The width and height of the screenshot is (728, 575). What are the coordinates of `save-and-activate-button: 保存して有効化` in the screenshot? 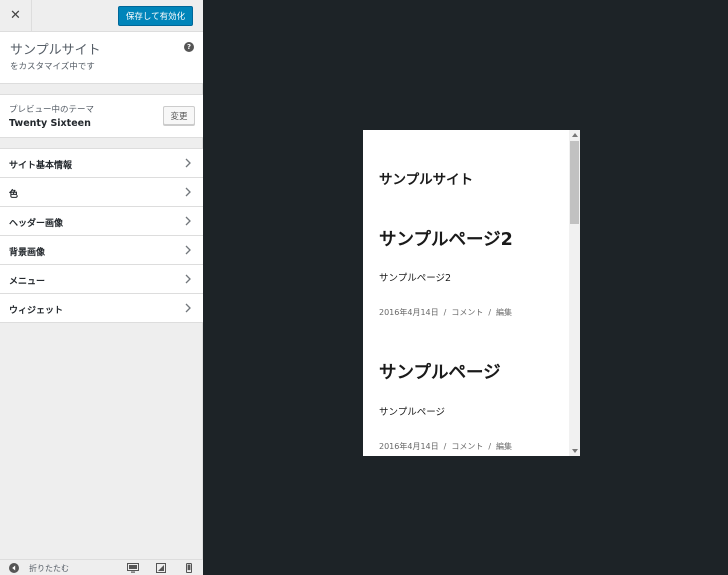 It's located at (155, 16).